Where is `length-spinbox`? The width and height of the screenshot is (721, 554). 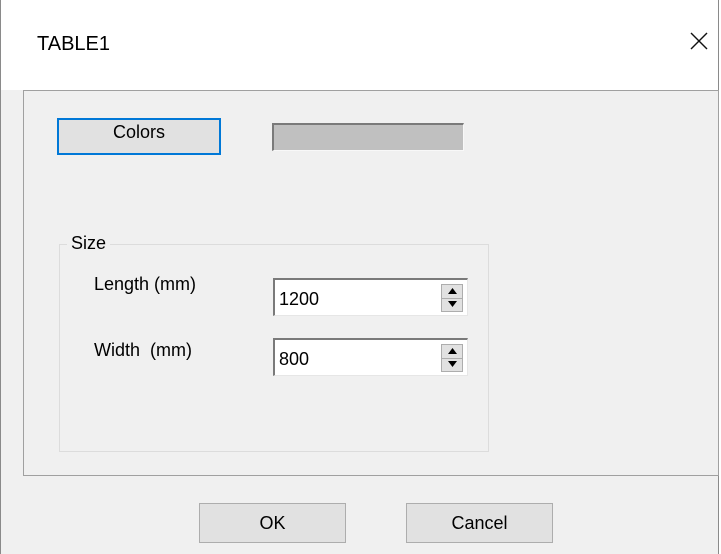
length-spinbox is located at coordinates (370, 297).